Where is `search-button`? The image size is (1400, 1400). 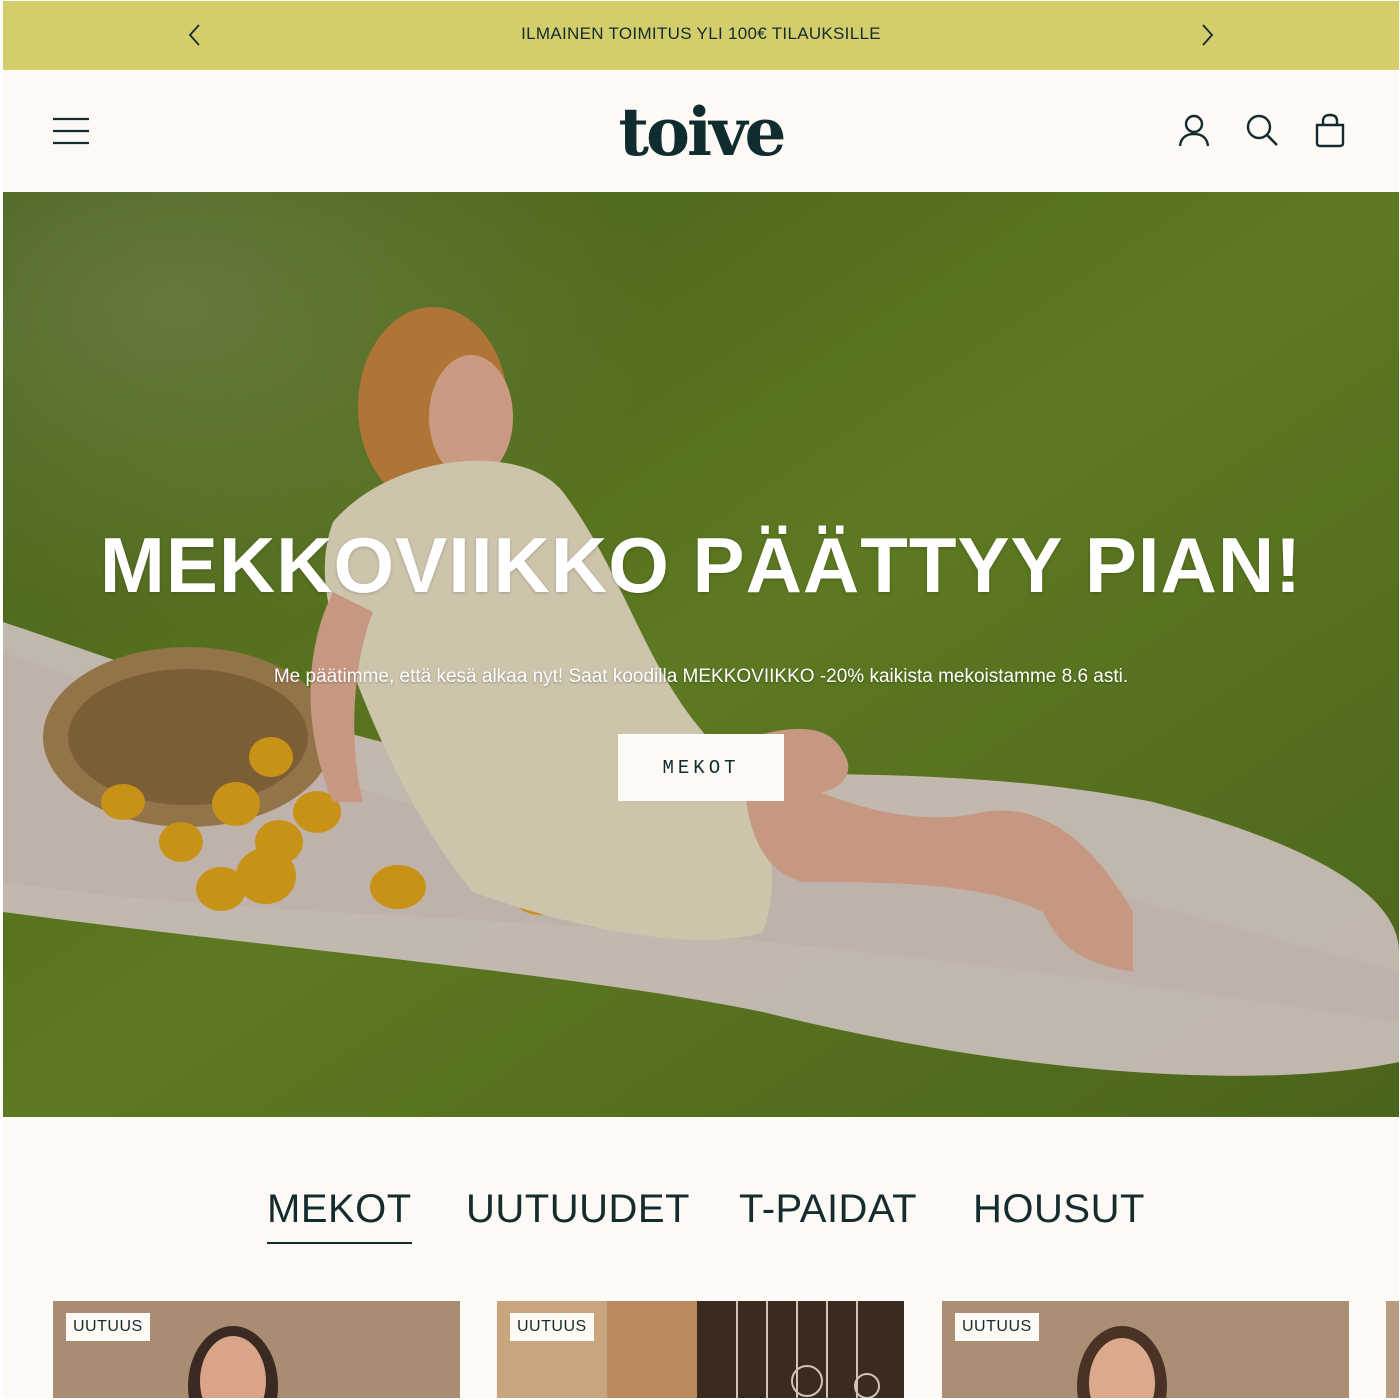 search-button is located at coordinates (1262, 130).